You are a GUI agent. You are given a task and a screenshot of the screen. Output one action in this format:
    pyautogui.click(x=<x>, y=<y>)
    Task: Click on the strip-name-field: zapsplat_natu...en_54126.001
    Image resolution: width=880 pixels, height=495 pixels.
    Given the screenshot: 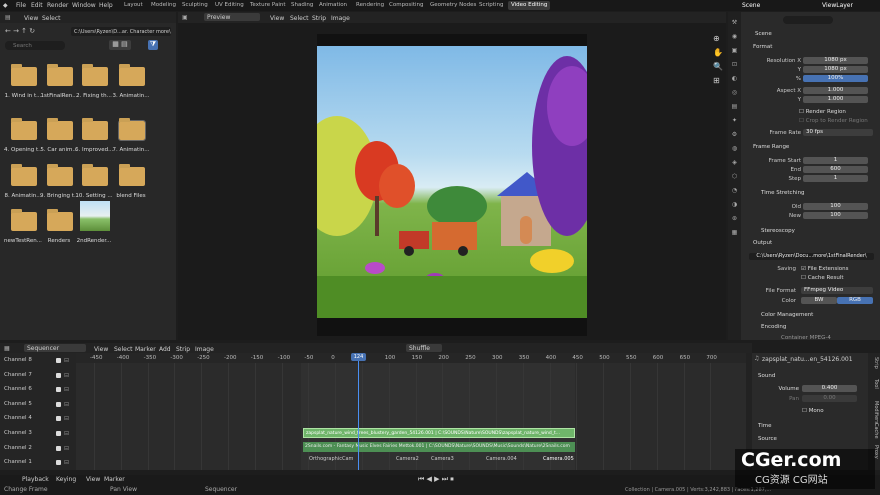 What is the action you would take?
    pyautogui.click(x=808, y=359)
    